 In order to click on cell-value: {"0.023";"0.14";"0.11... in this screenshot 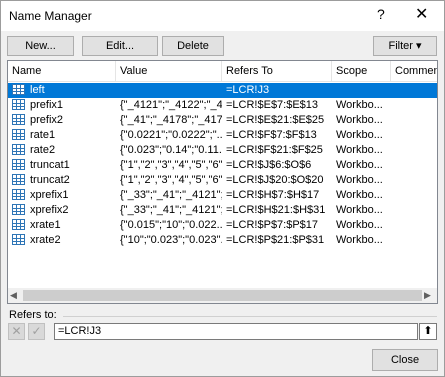, I will do `click(171, 150)`.